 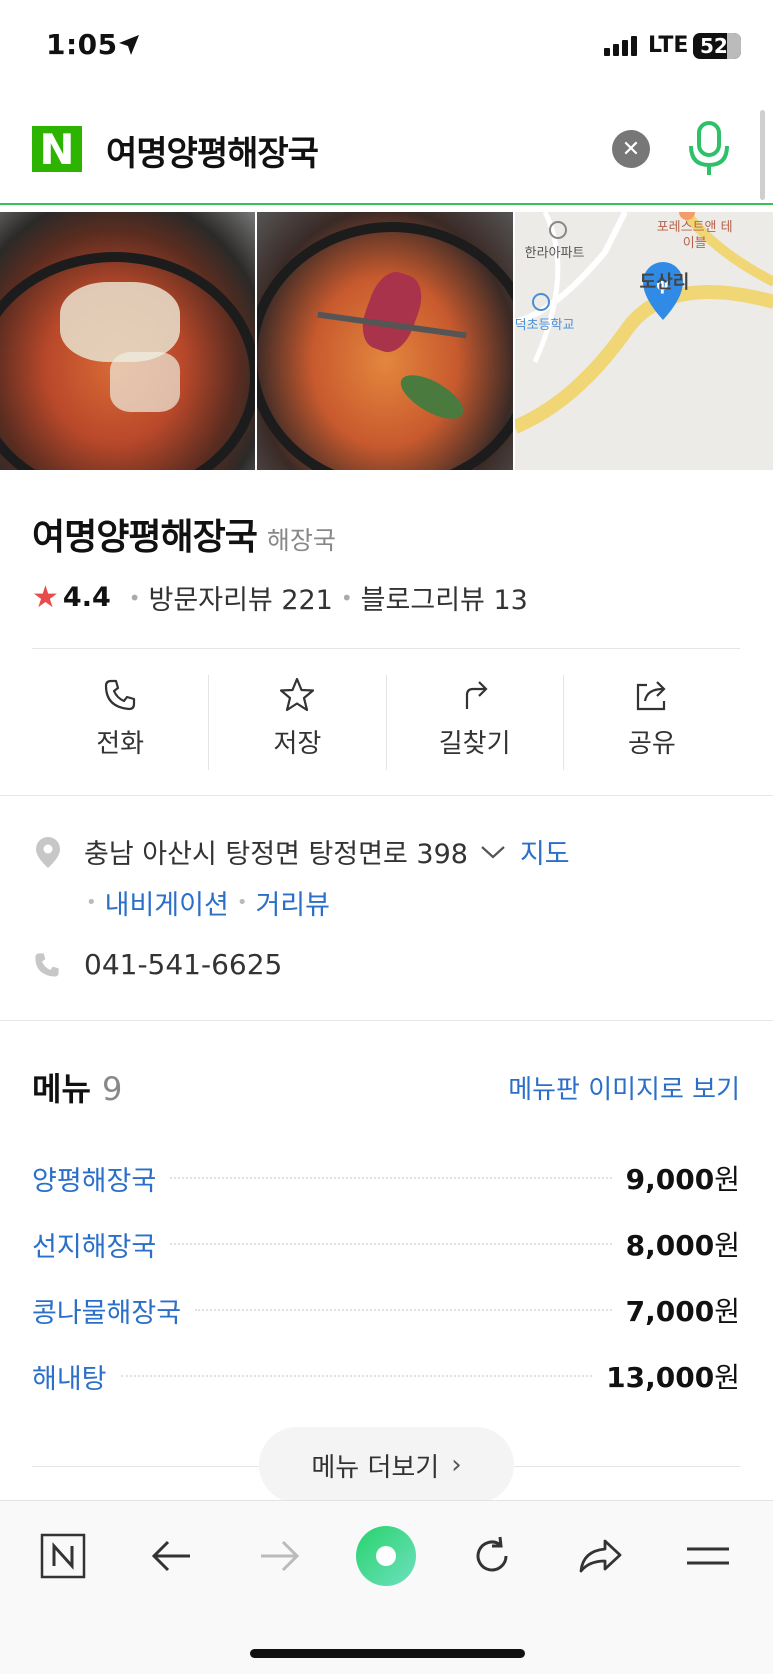 What do you see at coordinates (475, 722) in the screenshot?
I see `directions-button: 길찾기` at bounding box center [475, 722].